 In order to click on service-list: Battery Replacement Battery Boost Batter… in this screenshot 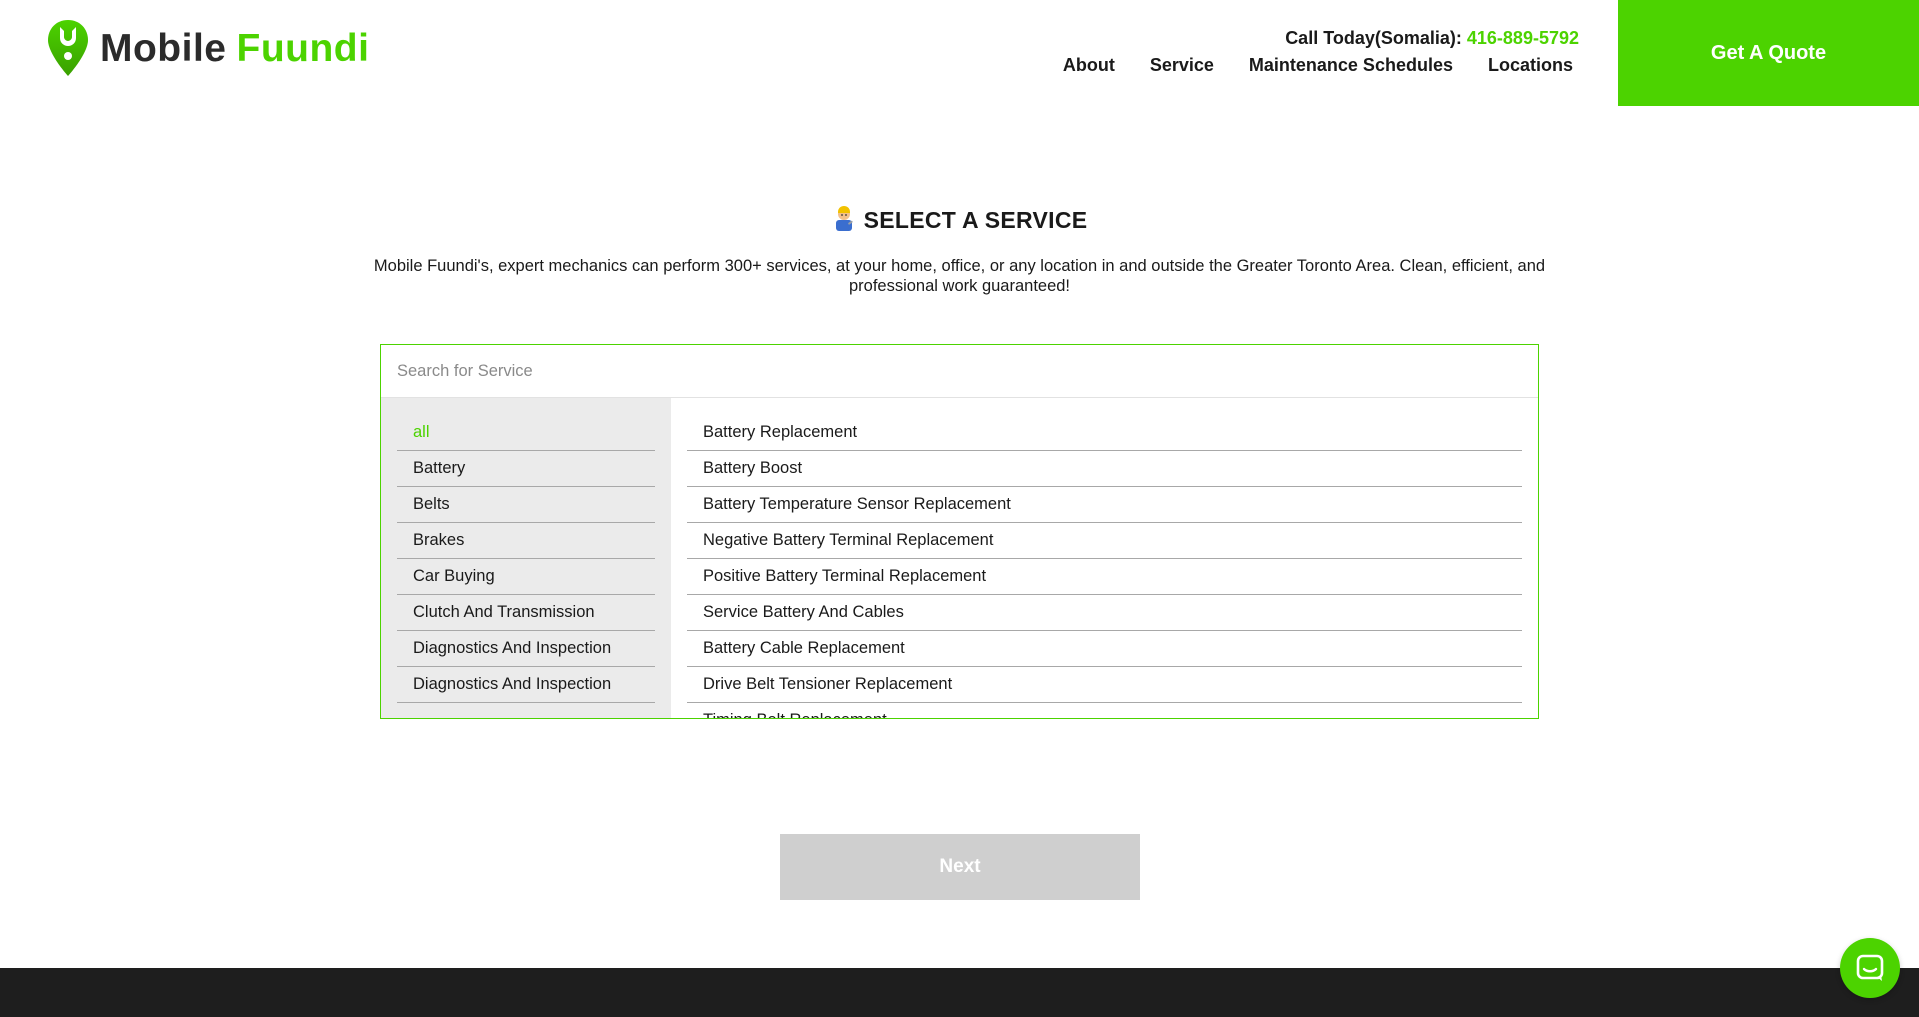, I will do `click(1104, 558)`.